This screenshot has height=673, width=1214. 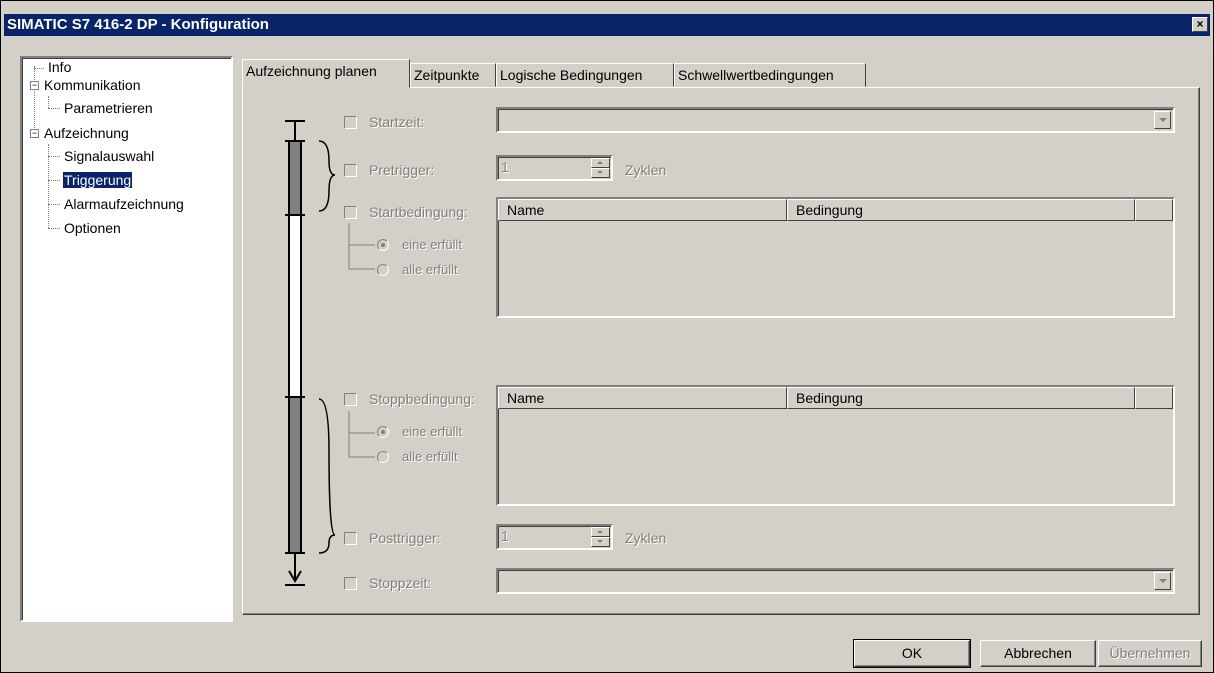 I want to click on stop-radio-alle, so click(x=383, y=457).